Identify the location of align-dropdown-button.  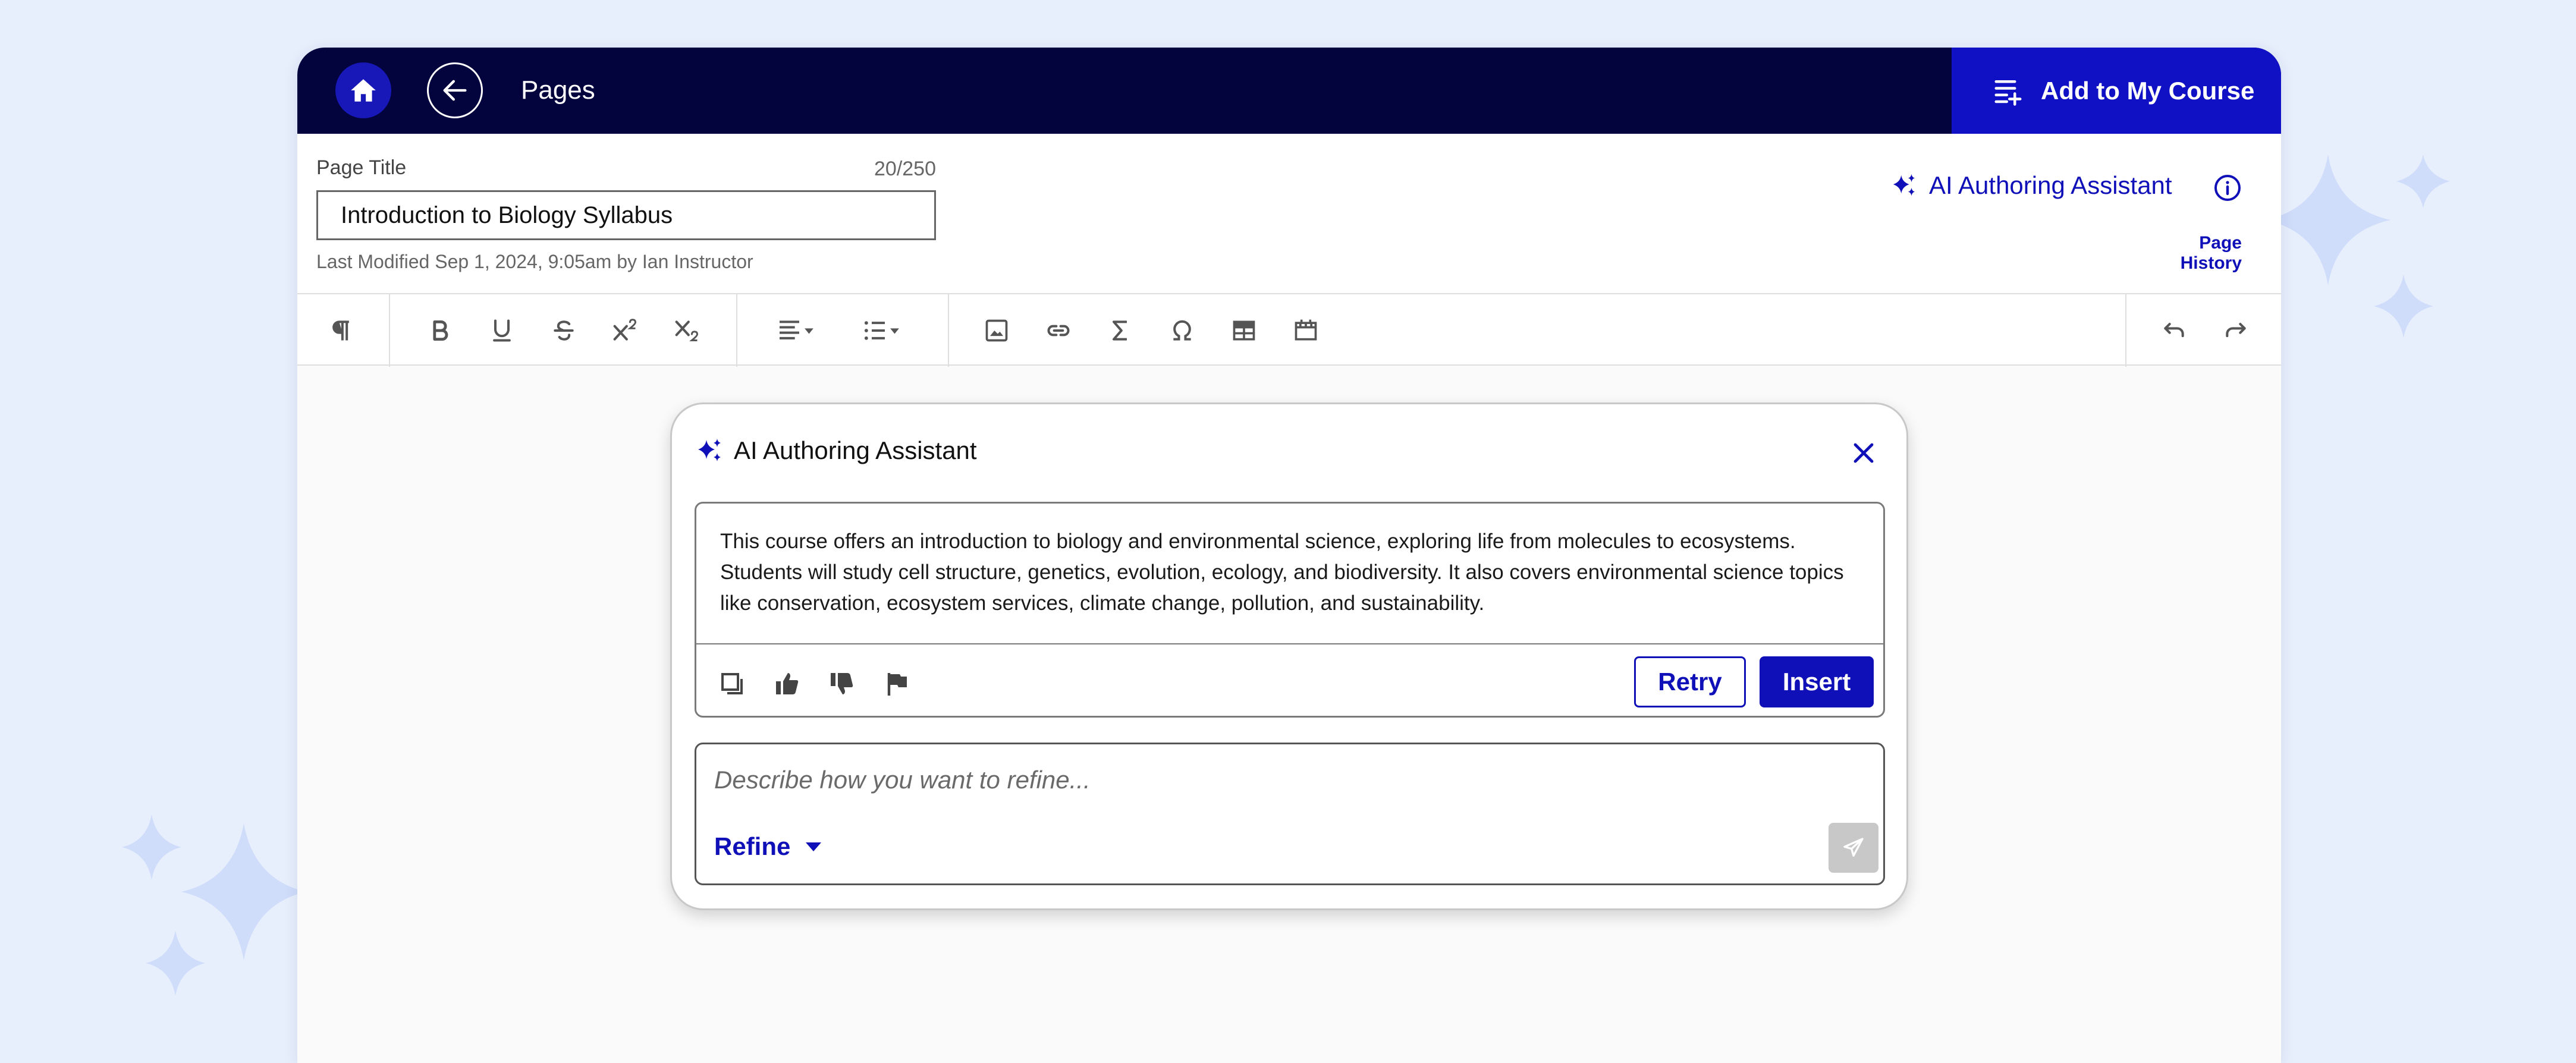
(799, 330).